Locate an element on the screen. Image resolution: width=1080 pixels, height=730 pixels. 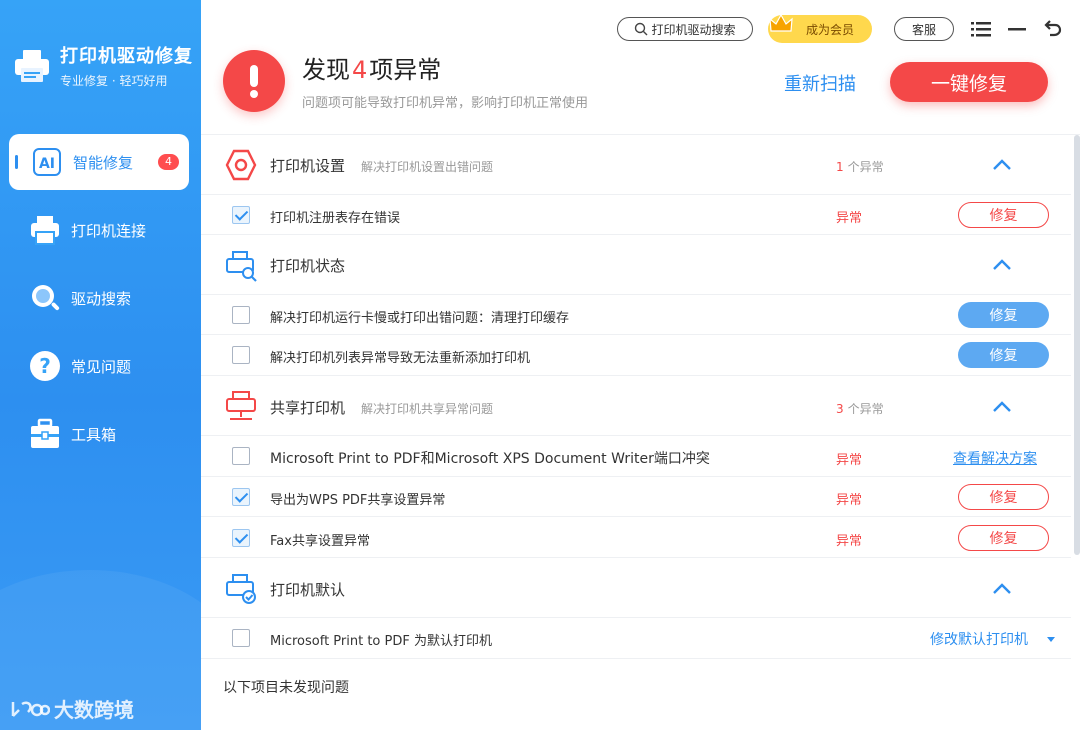
vip-button: 成为会员 is located at coordinates (820, 28).